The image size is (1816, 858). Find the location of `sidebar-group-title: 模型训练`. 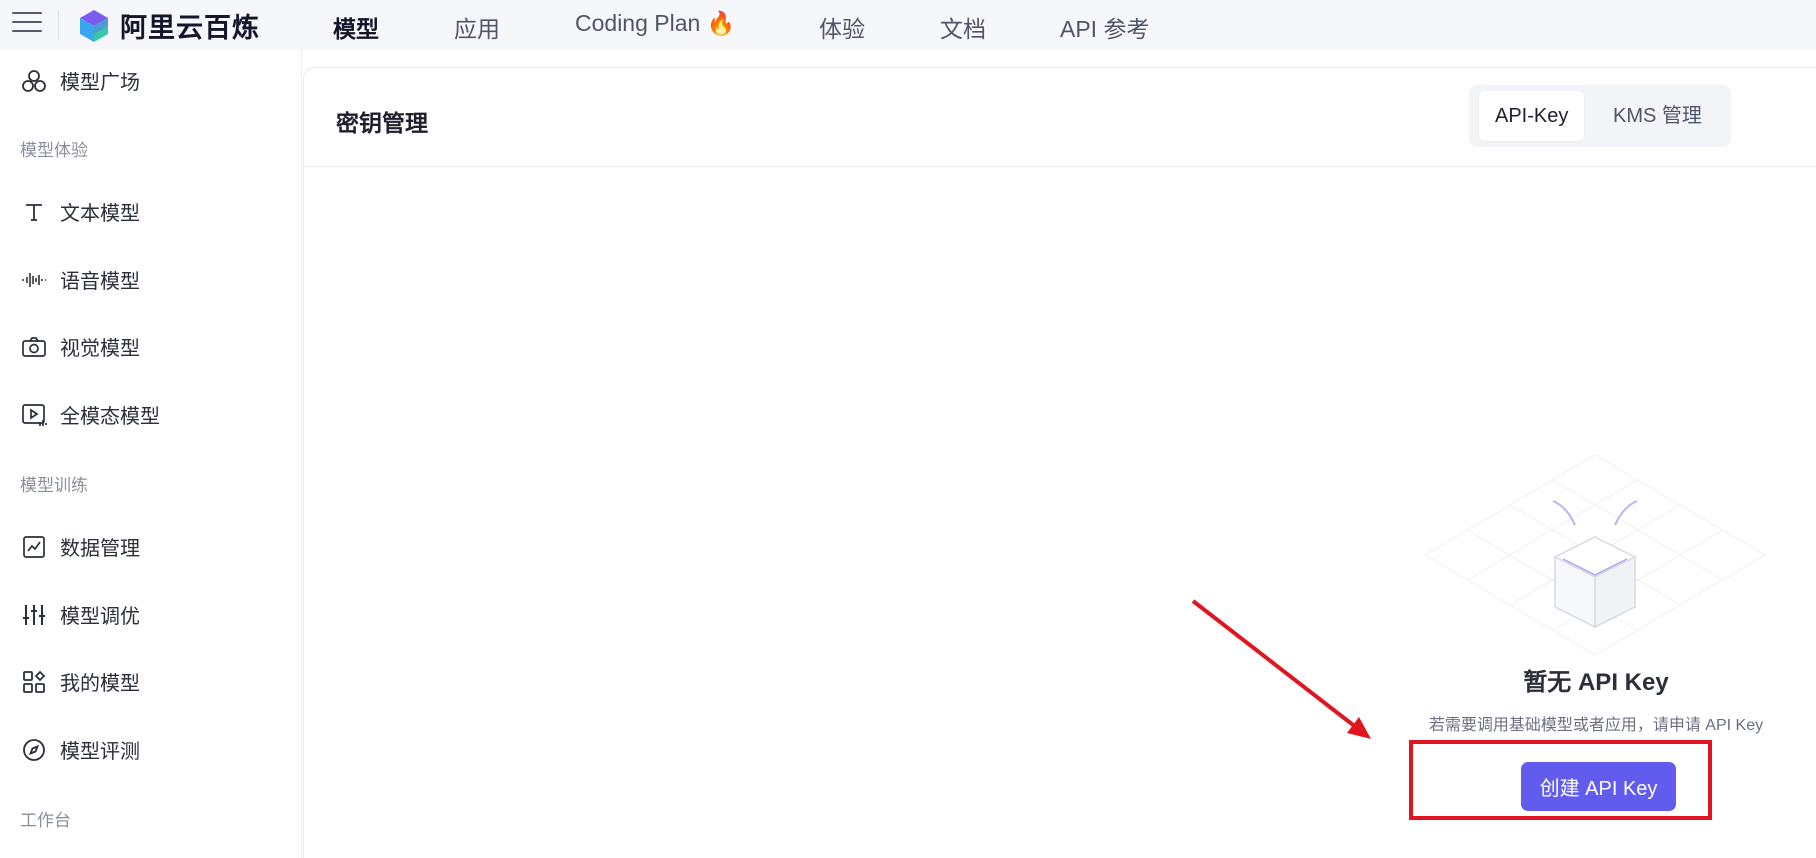

sidebar-group-title: 模型训练 is located at coordinates (54, 485).